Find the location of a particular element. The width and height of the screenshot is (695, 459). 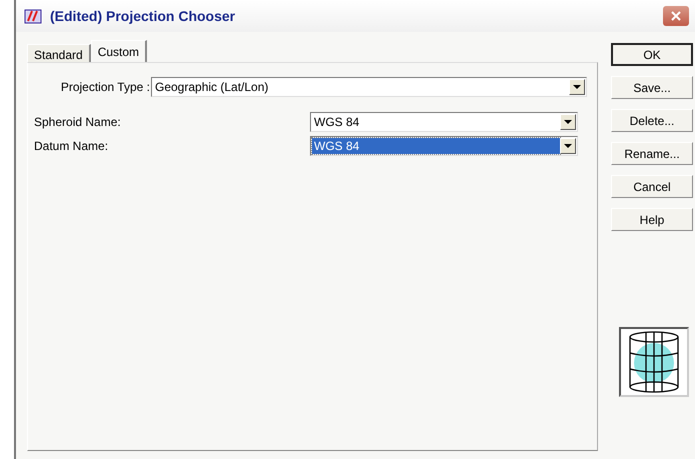

dropdown-field: Geographic (Lat/Lon) is located at coordinates (369, 87).